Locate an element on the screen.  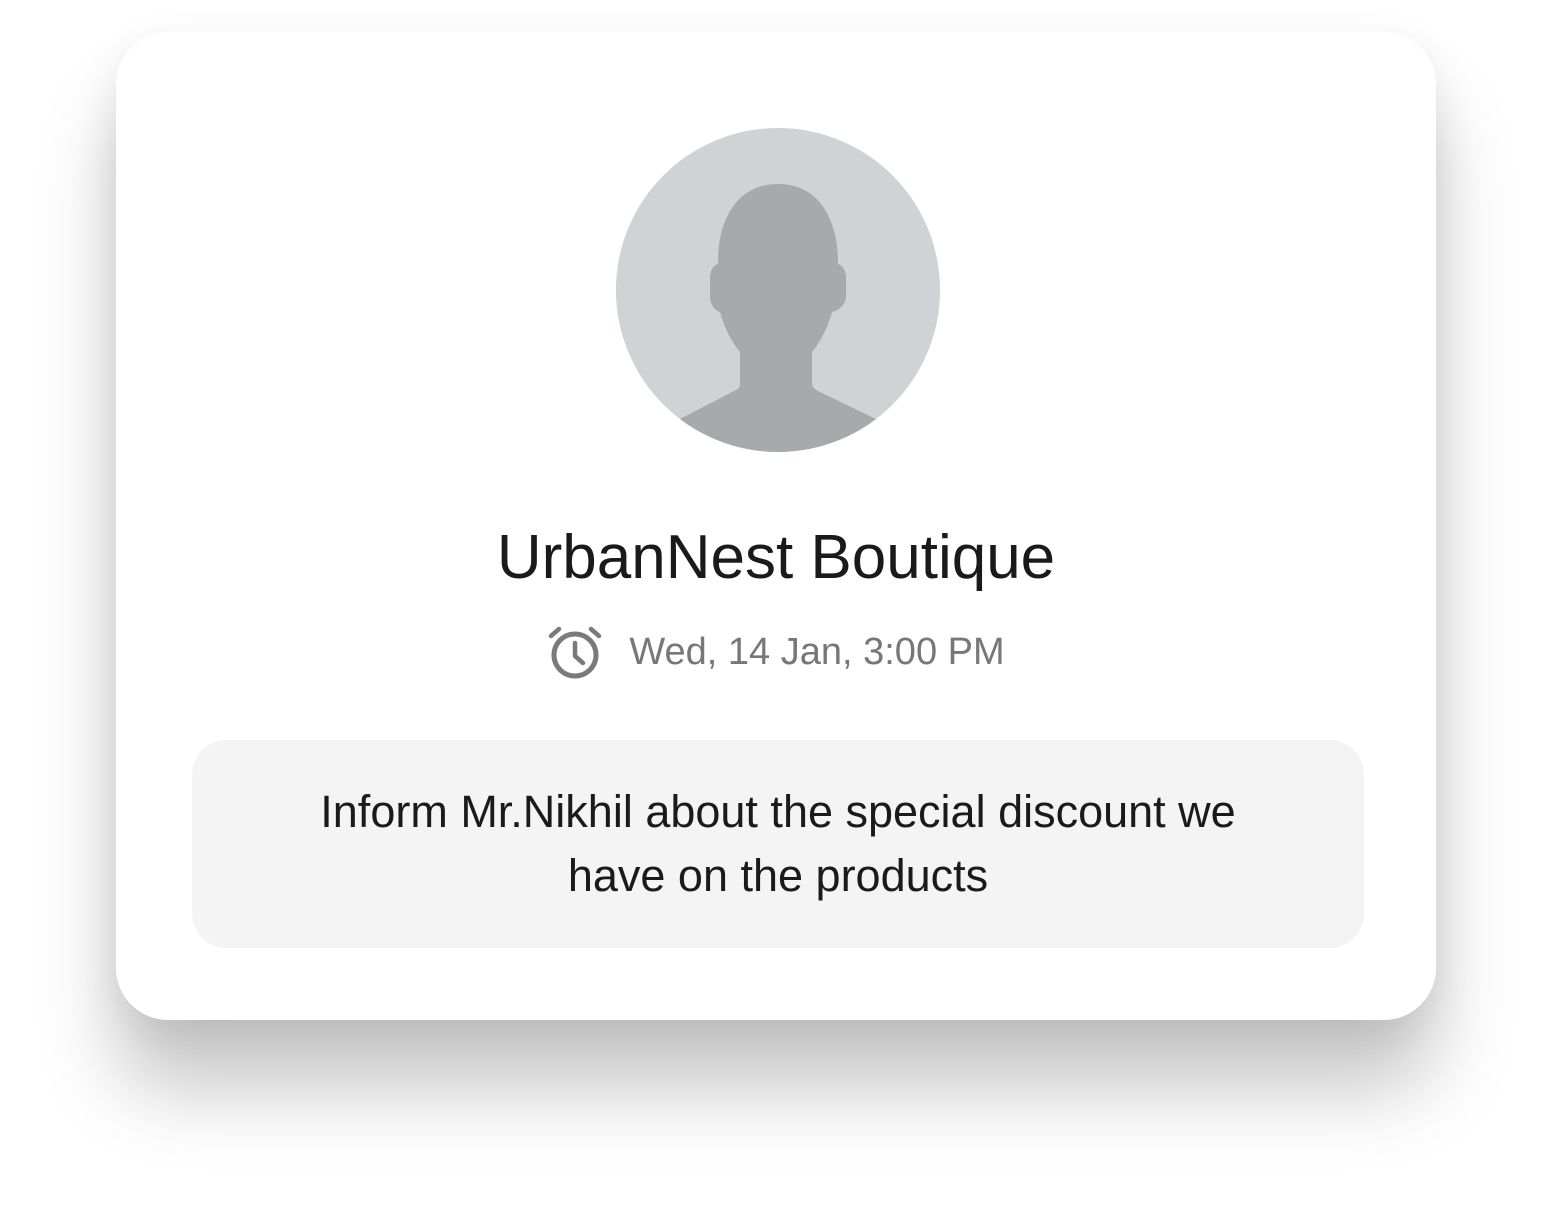
reminder-time-row: Wed, 14 Jan, 3:00 PM is located at coordinates (776, 652).